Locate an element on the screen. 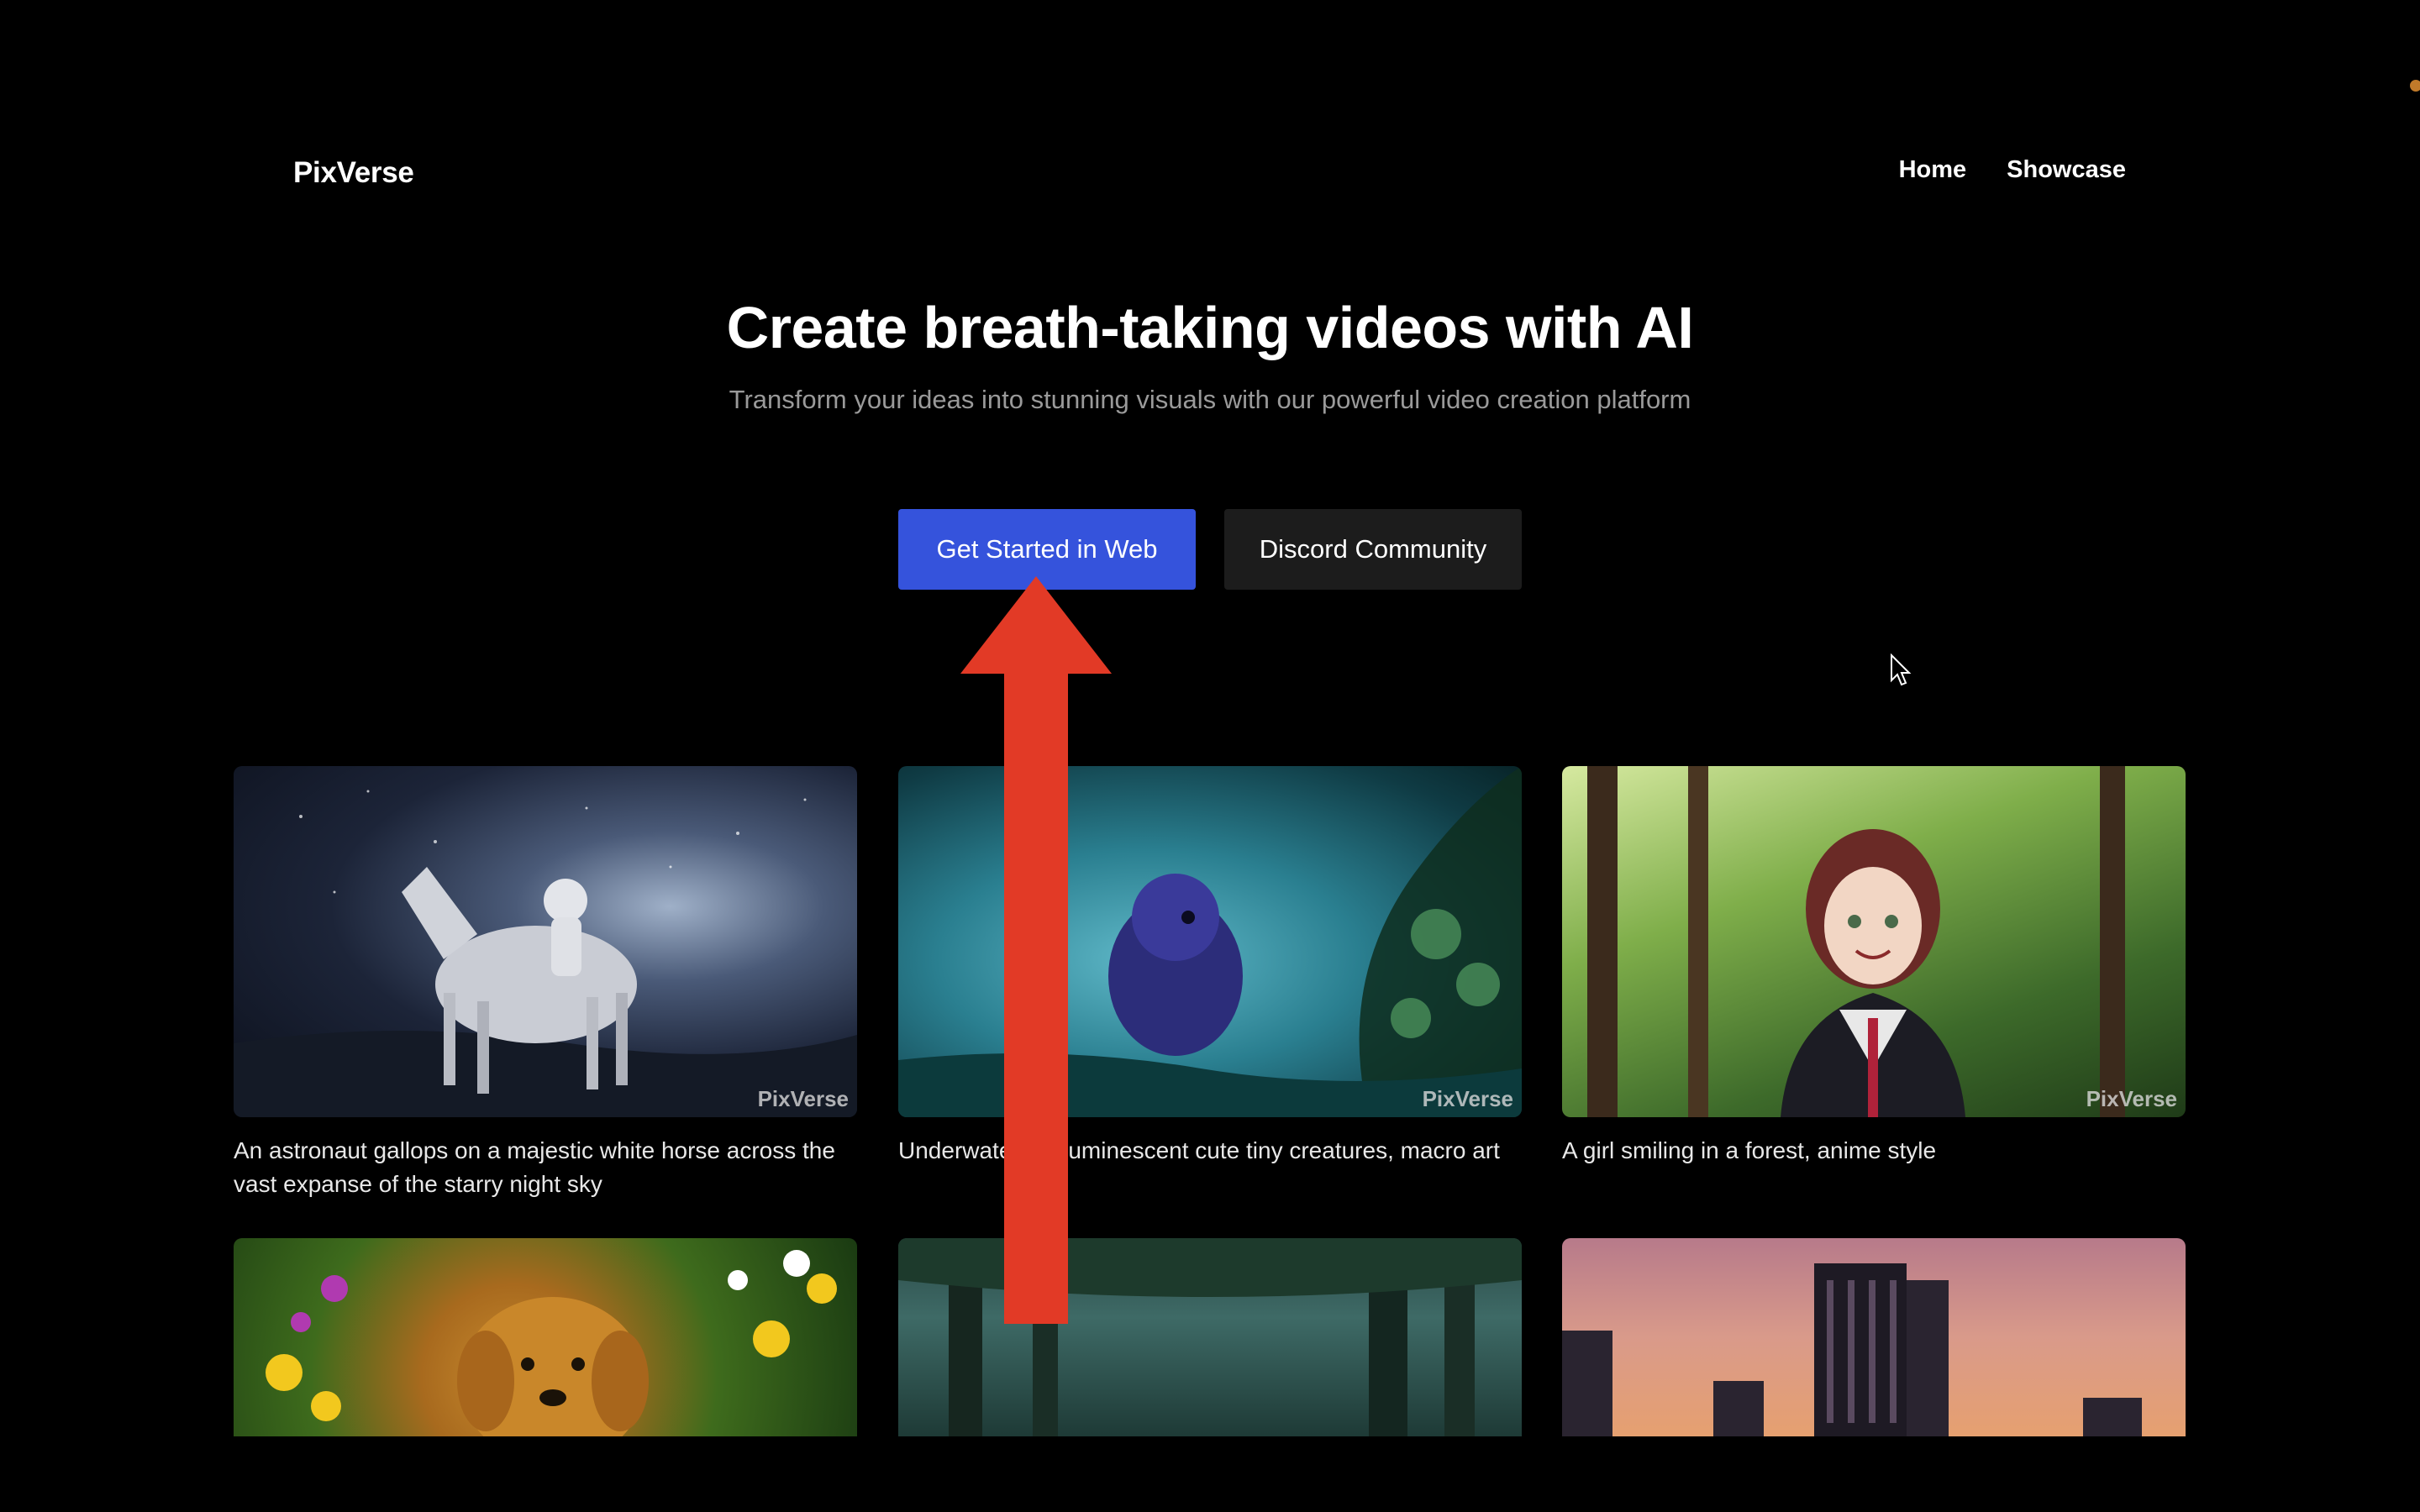  mouse-pointer-icon is located at coordinates (1902, 670).